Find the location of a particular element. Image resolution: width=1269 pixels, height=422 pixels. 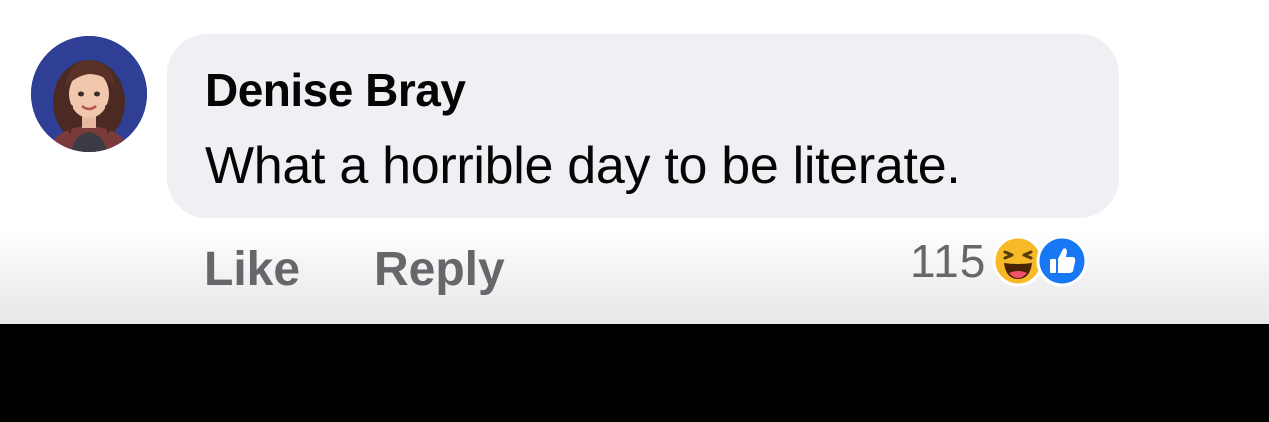

like-button: Like is located at coordinates (252, 270).